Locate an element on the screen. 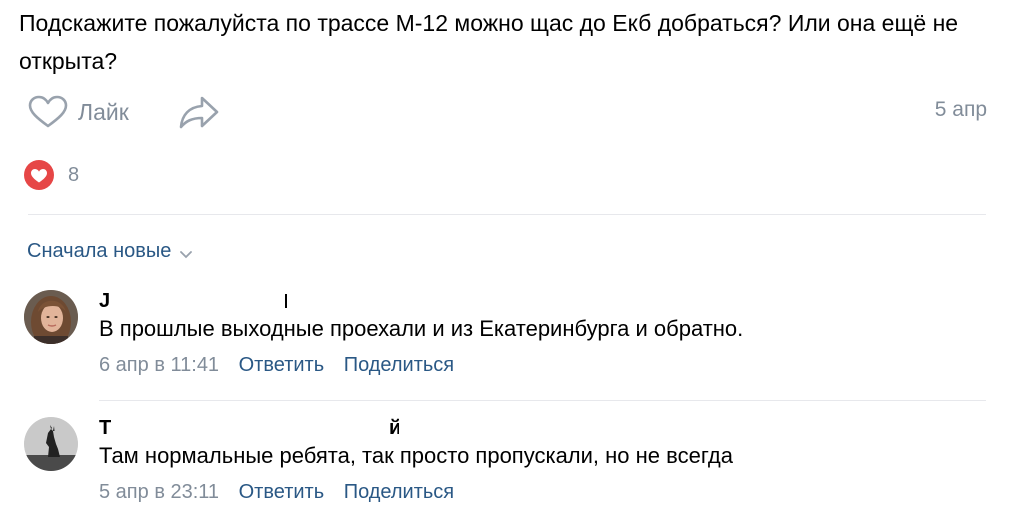  comment-author: Т й is located at coordinates (249, 429).